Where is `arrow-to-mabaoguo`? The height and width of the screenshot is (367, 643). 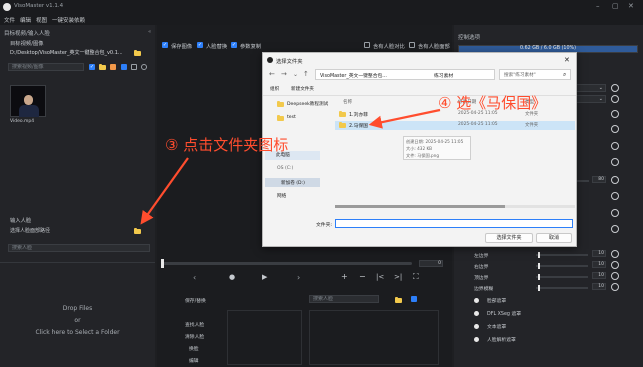 arrow-to-mabaoguo is located at coordinates (404, 118).